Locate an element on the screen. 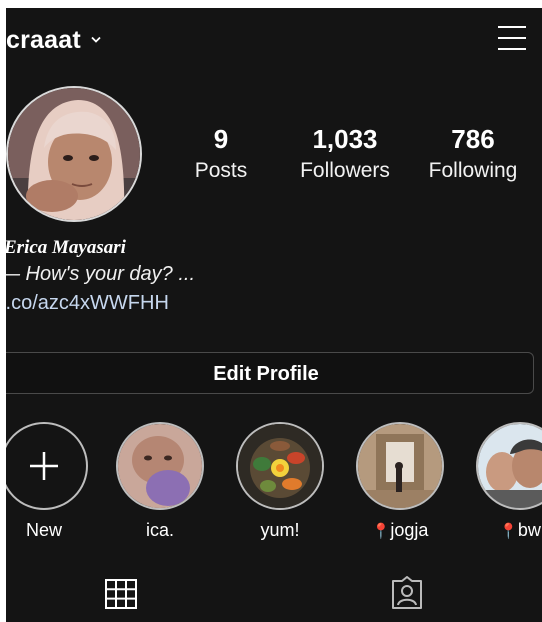 The height and width of the screenshot is (622, 542). edit-profile-button: Edit Profile is located at coordinates (270, 373).